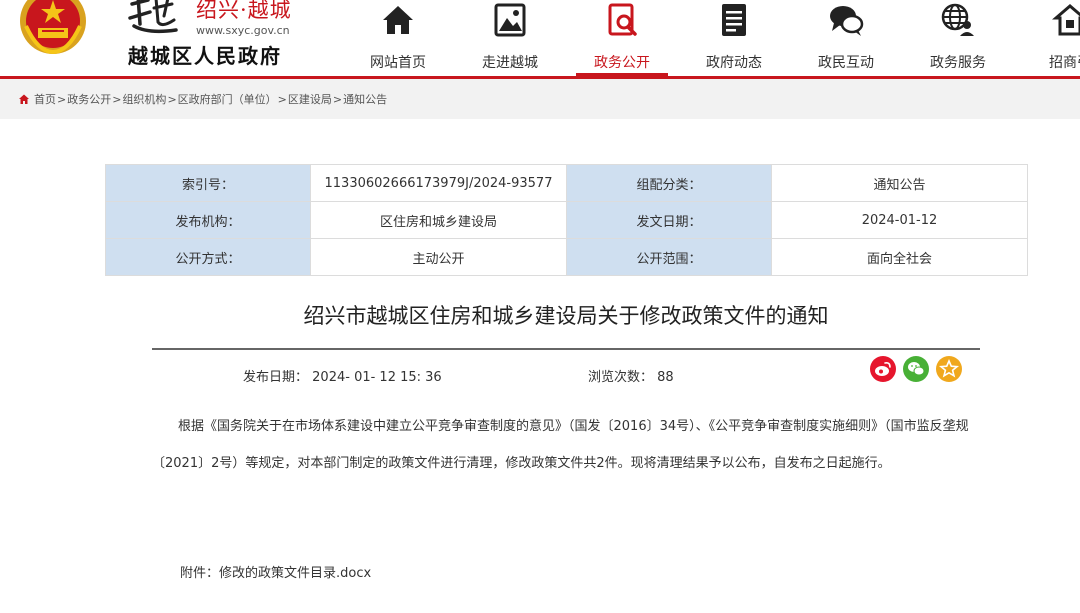 The height and width of the screenshot is (613, 1080). What do you see at coordinates (669, 257) in the screenshot?
I see `disclosure-scope-label: 公开范围：` at bounding box center [669, 257].